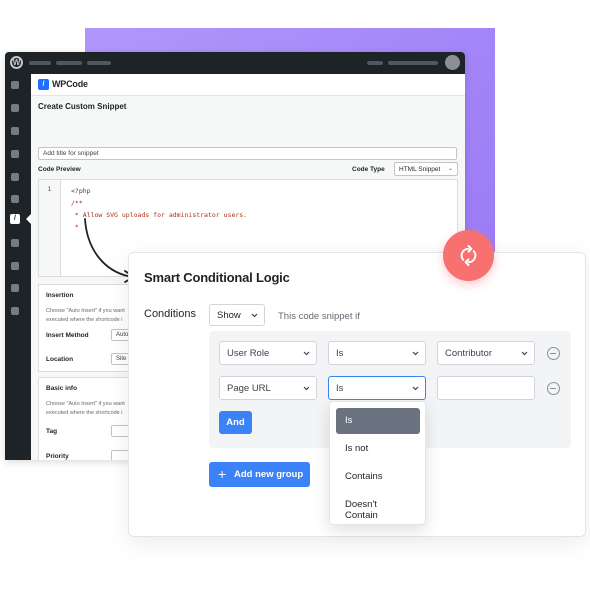 Image resolution: width=590 pixels, height=590 pixels. What do you see at coordinates (85, 404) in the screenshot?
I see `basic-info-help: Choose "Auto Insert" if you want` at bounding box center [85, 404].